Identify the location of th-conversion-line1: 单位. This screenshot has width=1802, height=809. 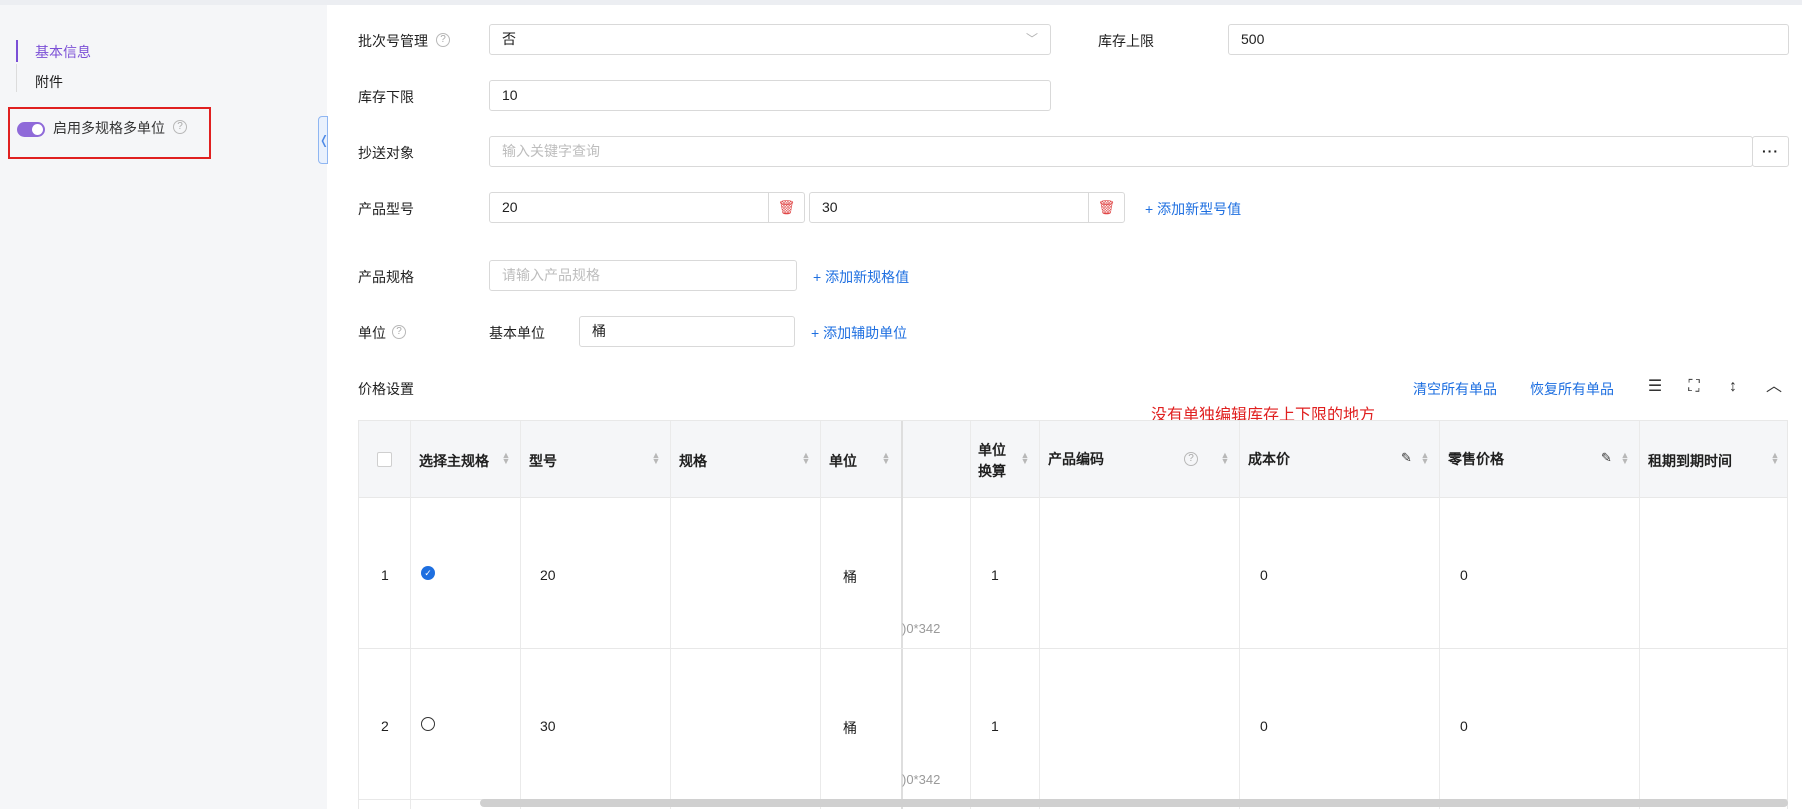
(992, 450).